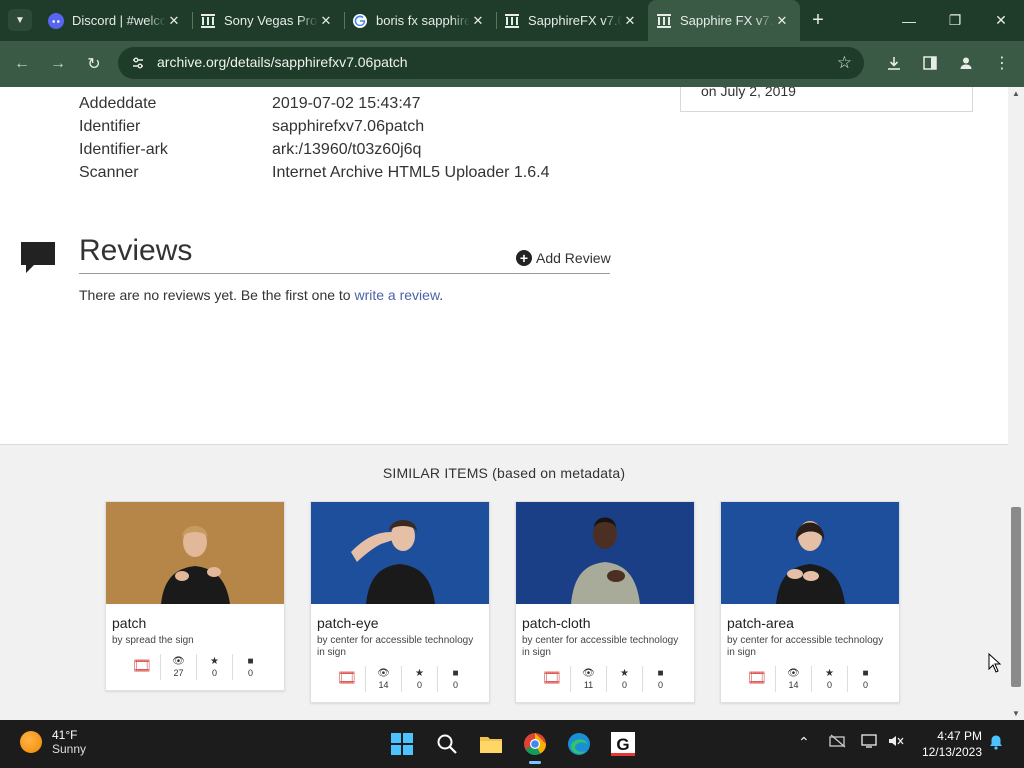 This screenshot has width=1024, height=768. What do you see at coordinates (94, 64) in the screenshot?
I see `reload-icon: ↻` at bounding box center [94, 64].